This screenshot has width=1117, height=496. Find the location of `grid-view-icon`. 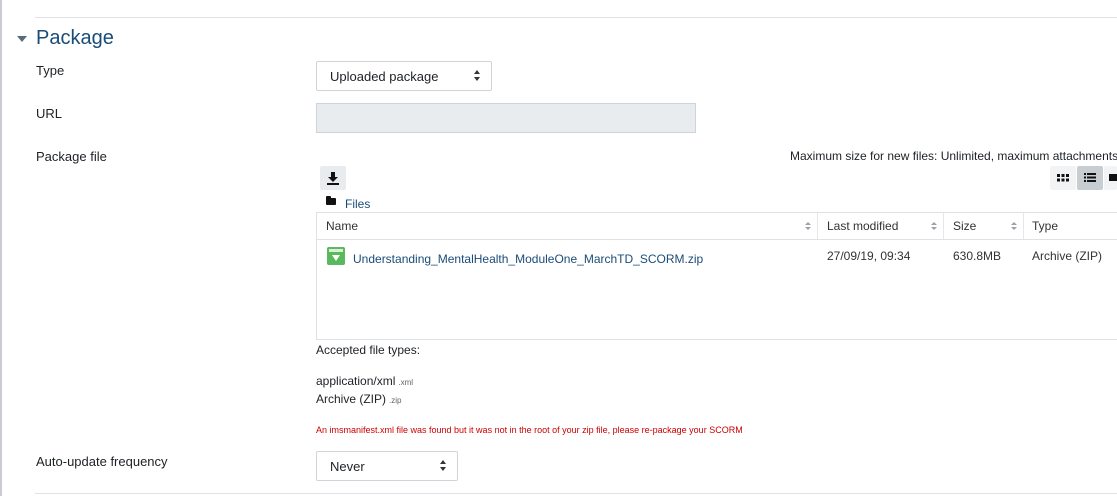

grid-view-icon is located at coordinates (1063, 178).